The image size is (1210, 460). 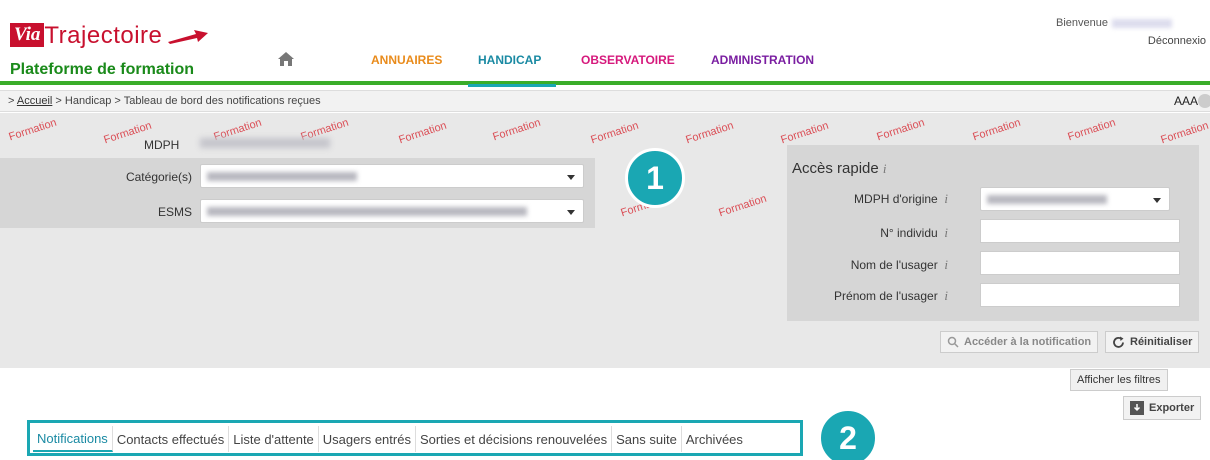 I want to click on tab-archivees: Archivées, so click(x=714, y=439).